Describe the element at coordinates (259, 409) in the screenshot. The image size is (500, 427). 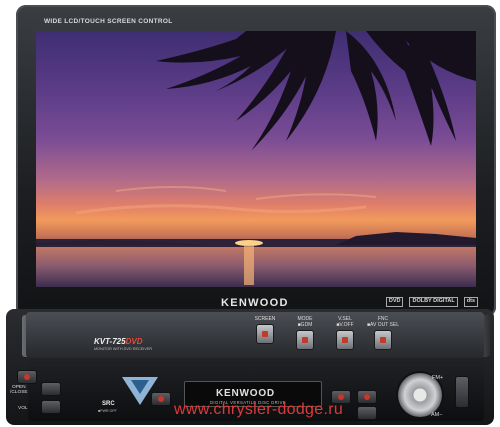
I see `watermark: www.chrysler-dodge.ru` at that location.